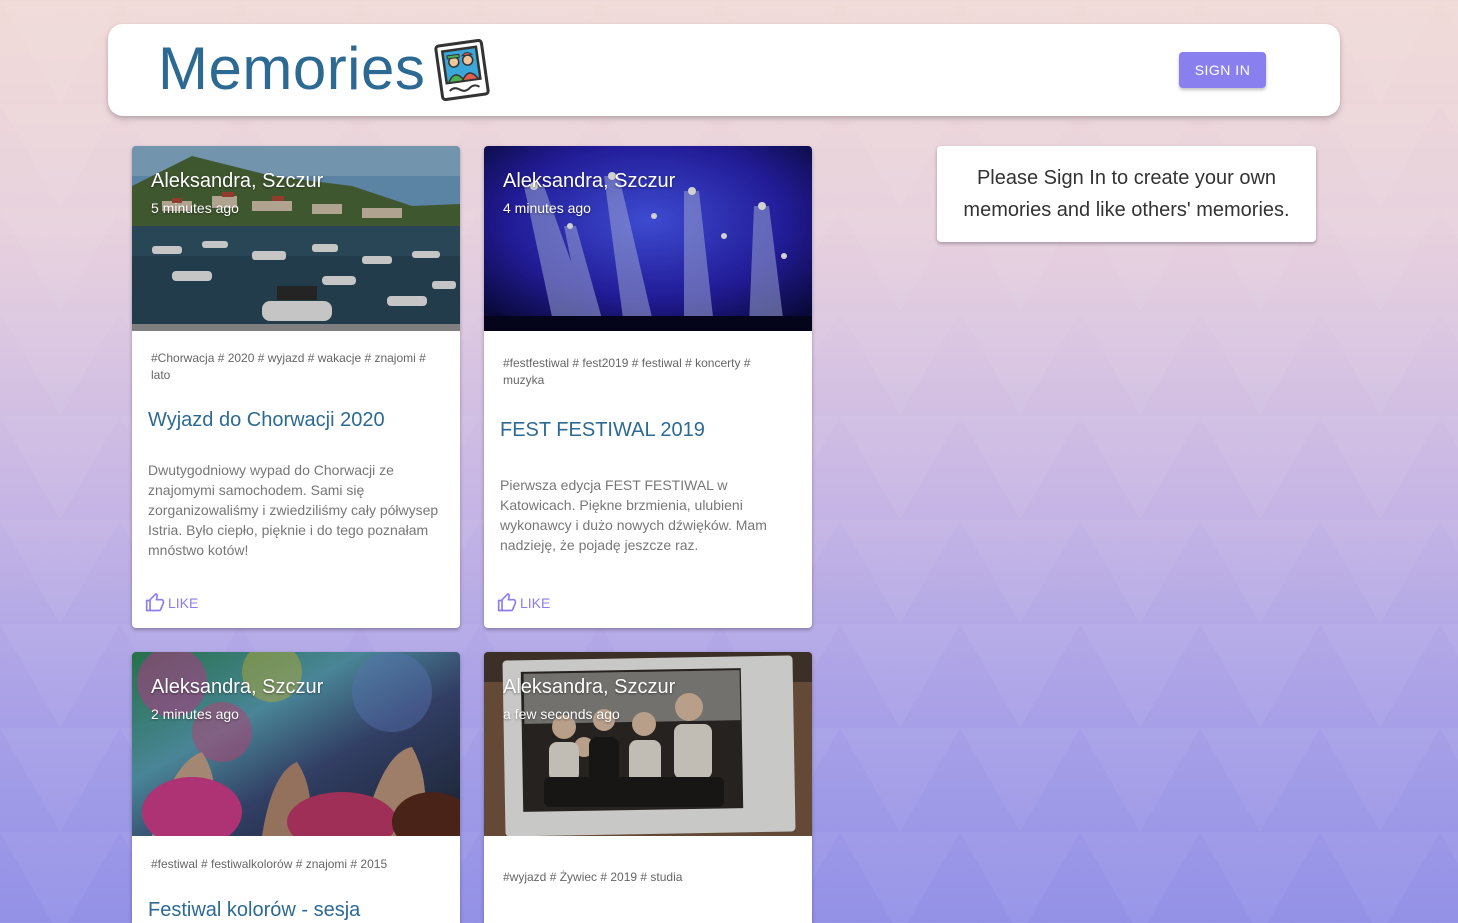 This screenshot has width=1458, height=923. What do you see at coordinates (292, 68) in the screenshot?
I see `app-title: Memories` at bounding box center [292, 68].